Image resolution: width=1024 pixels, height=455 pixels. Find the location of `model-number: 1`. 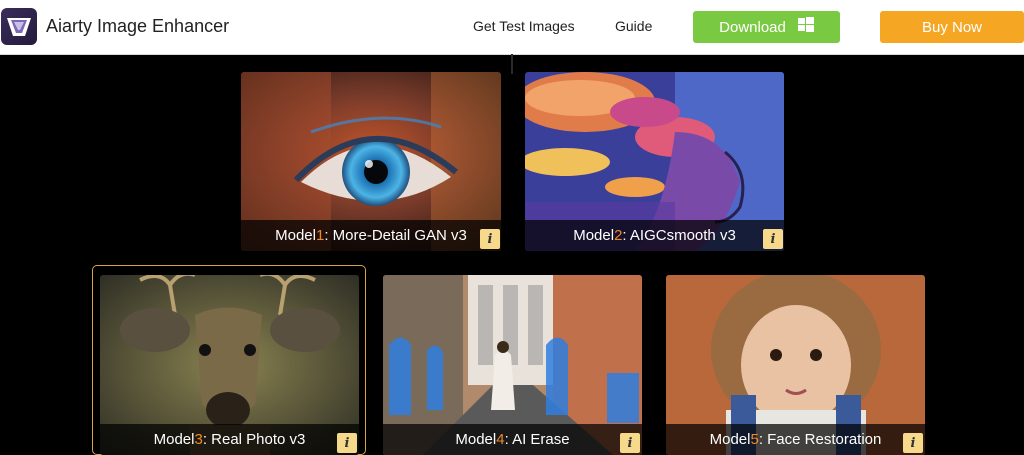

model-number: 1 is located at coordinates (320, 235).